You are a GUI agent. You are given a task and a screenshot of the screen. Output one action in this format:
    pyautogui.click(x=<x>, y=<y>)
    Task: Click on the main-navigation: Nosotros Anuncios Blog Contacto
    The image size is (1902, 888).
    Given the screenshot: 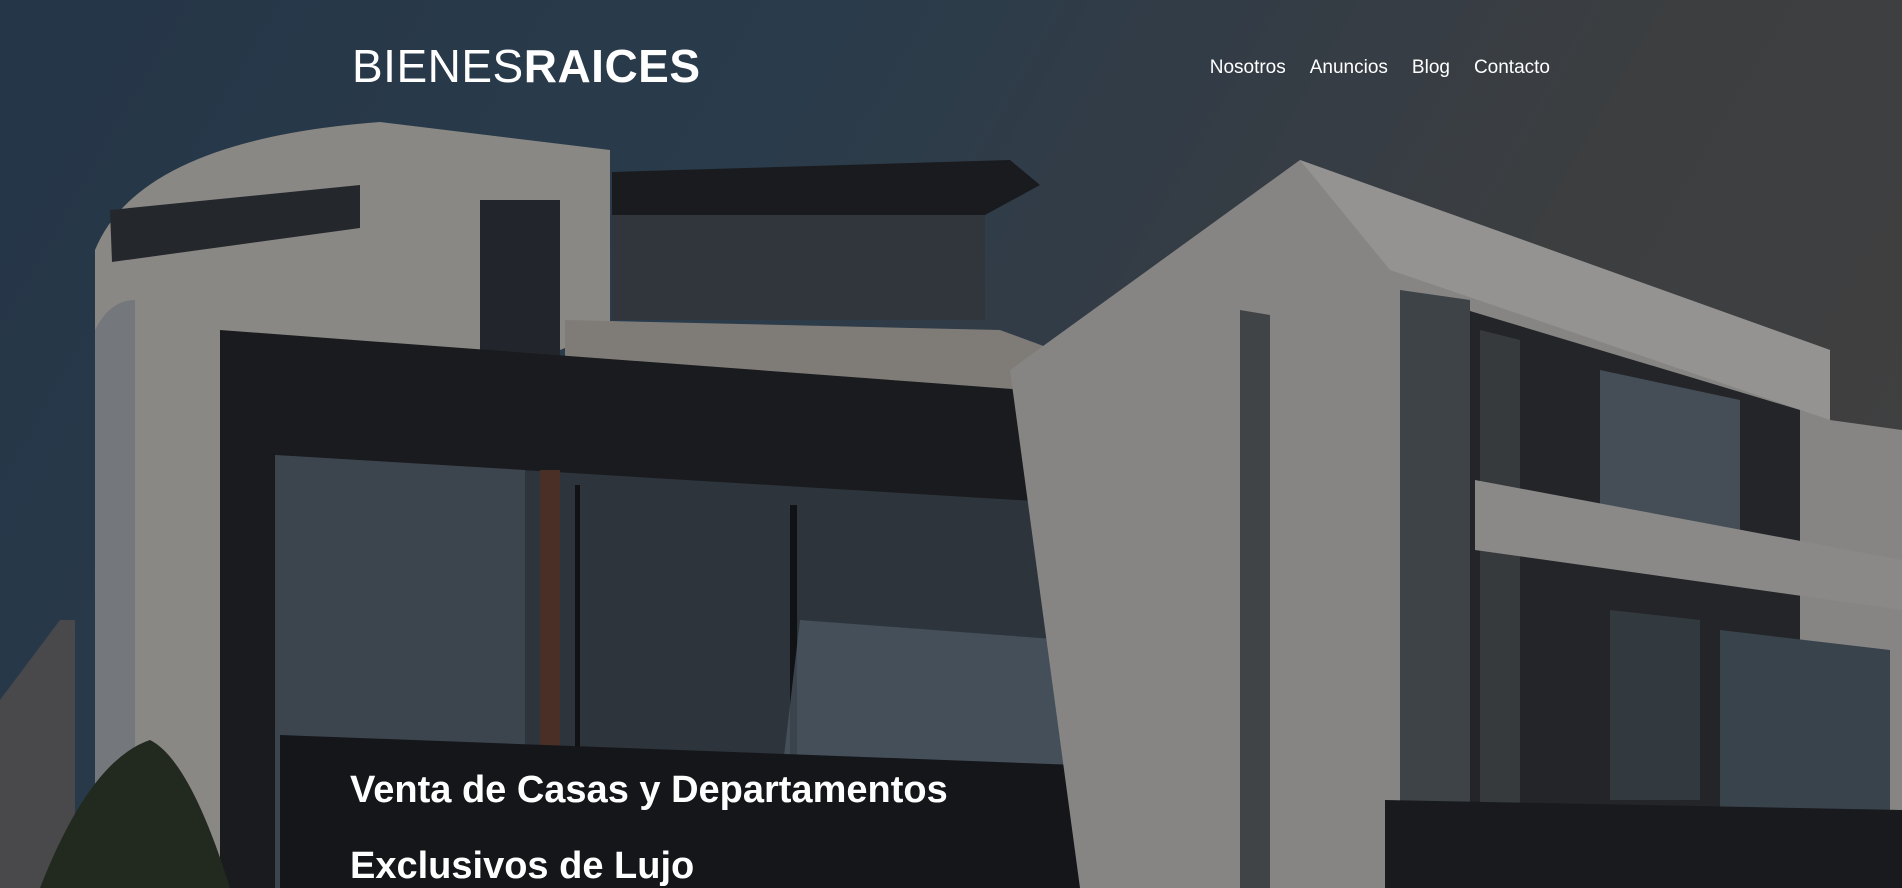 What is the action you would take?
    pyautogui.click(x=1380, y=68)
    